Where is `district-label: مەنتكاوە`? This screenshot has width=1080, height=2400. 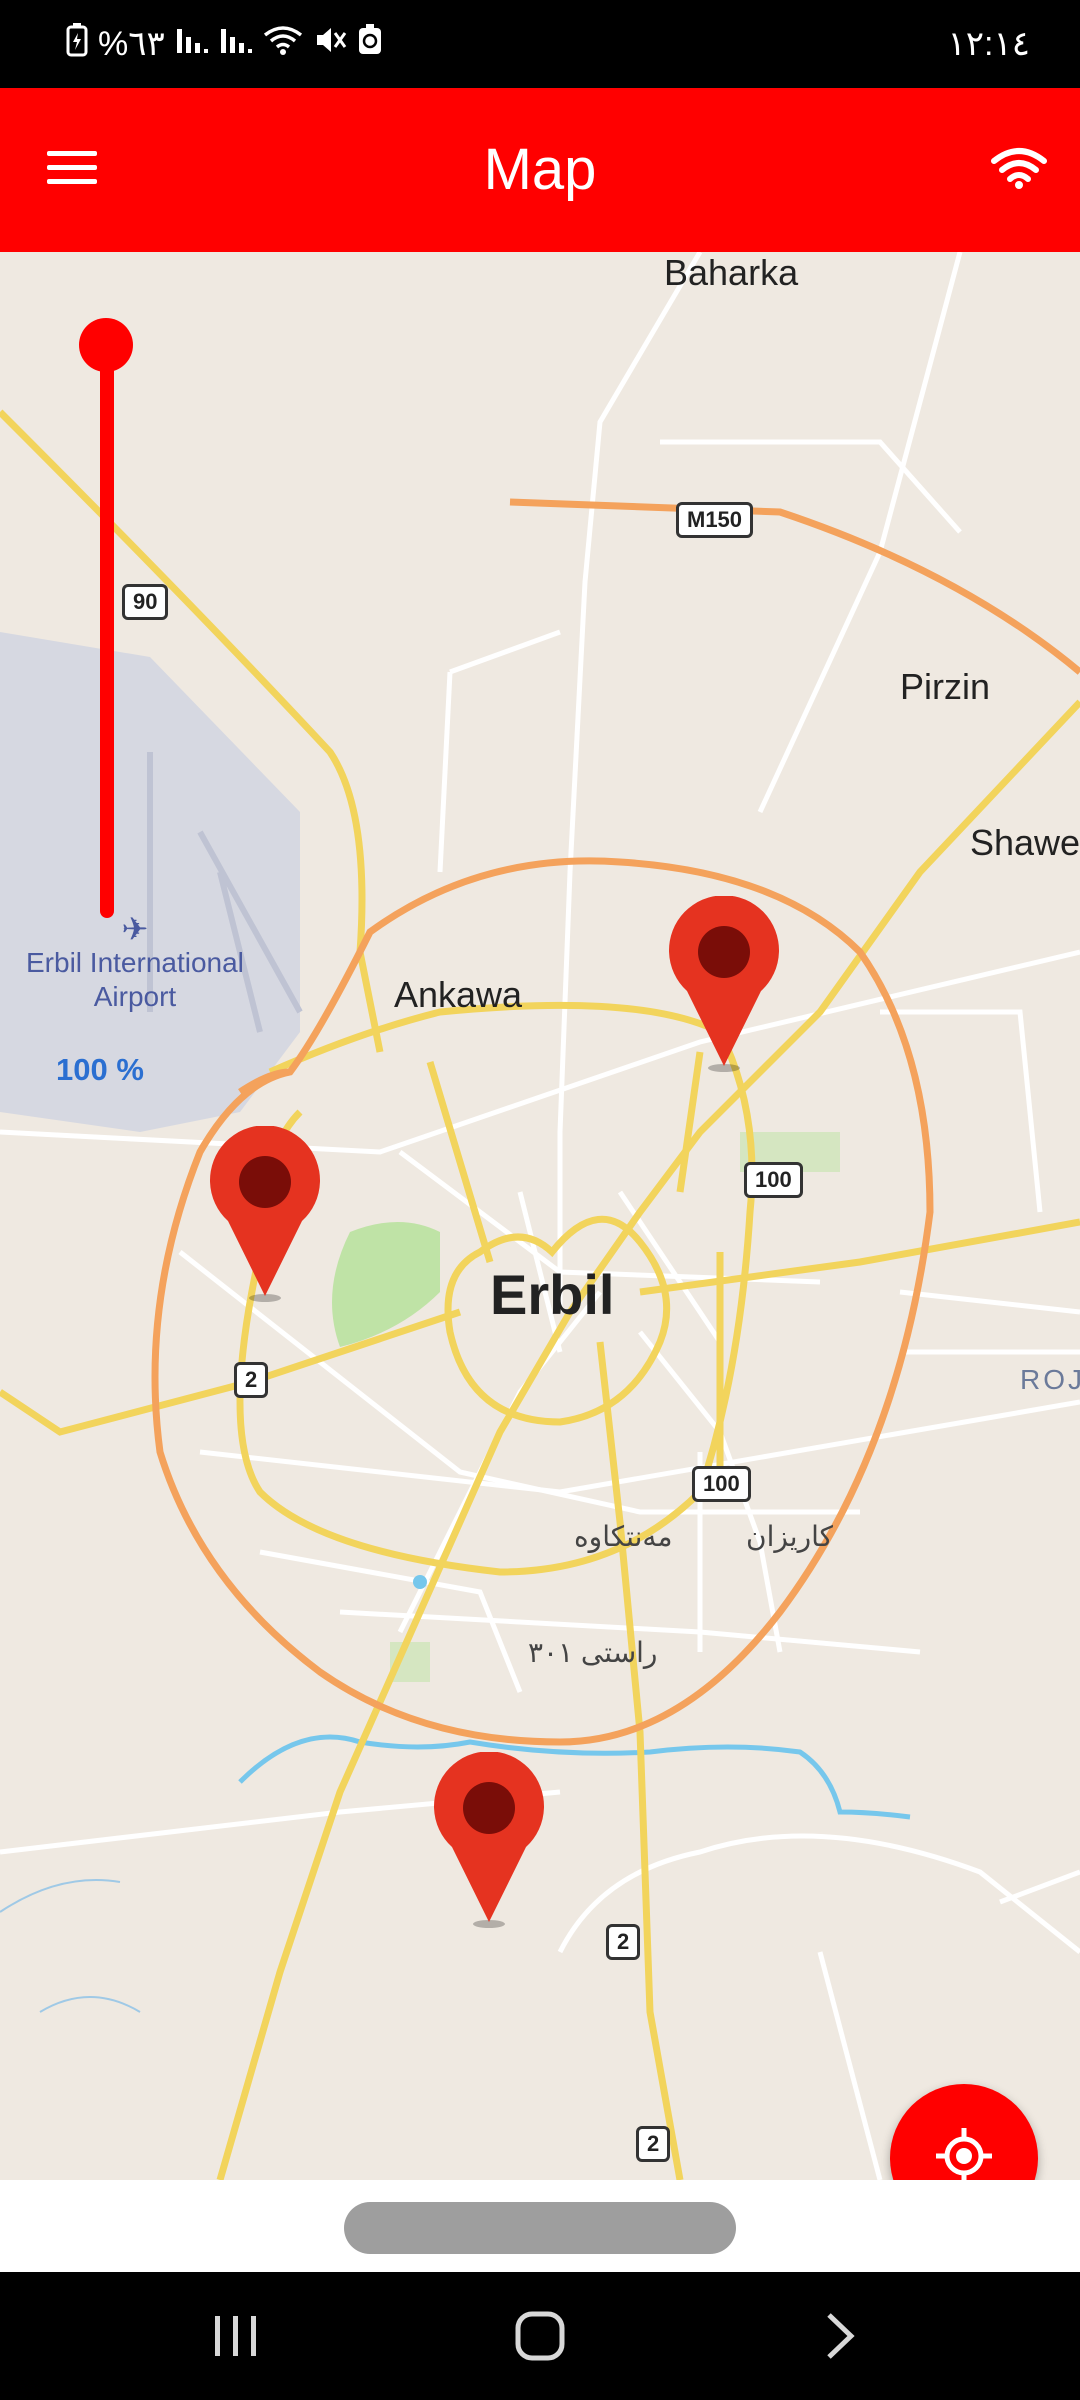
district-label: مەنتكاوە is located at coordinates (623, 1536).